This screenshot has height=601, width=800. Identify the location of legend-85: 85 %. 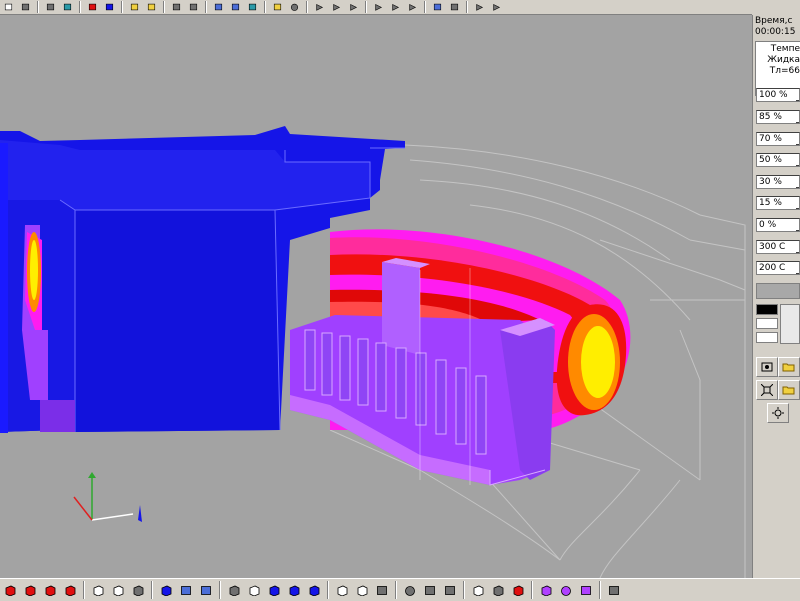
(778, 117).